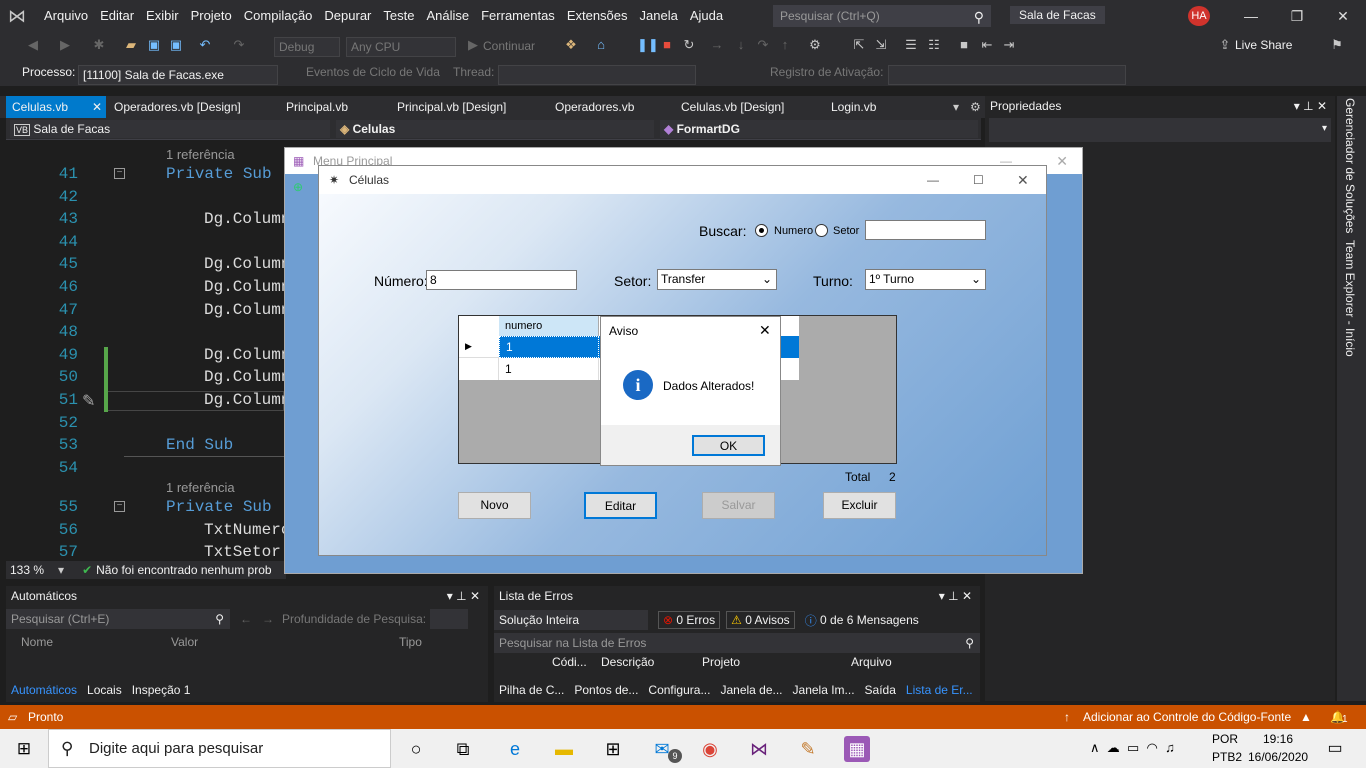 Image resolution: width=1366 pixels, height=768 pixels. Describe the element at coordinates (410, 642) in the screenshot. I see `col-tipo: Tipo` at that location.